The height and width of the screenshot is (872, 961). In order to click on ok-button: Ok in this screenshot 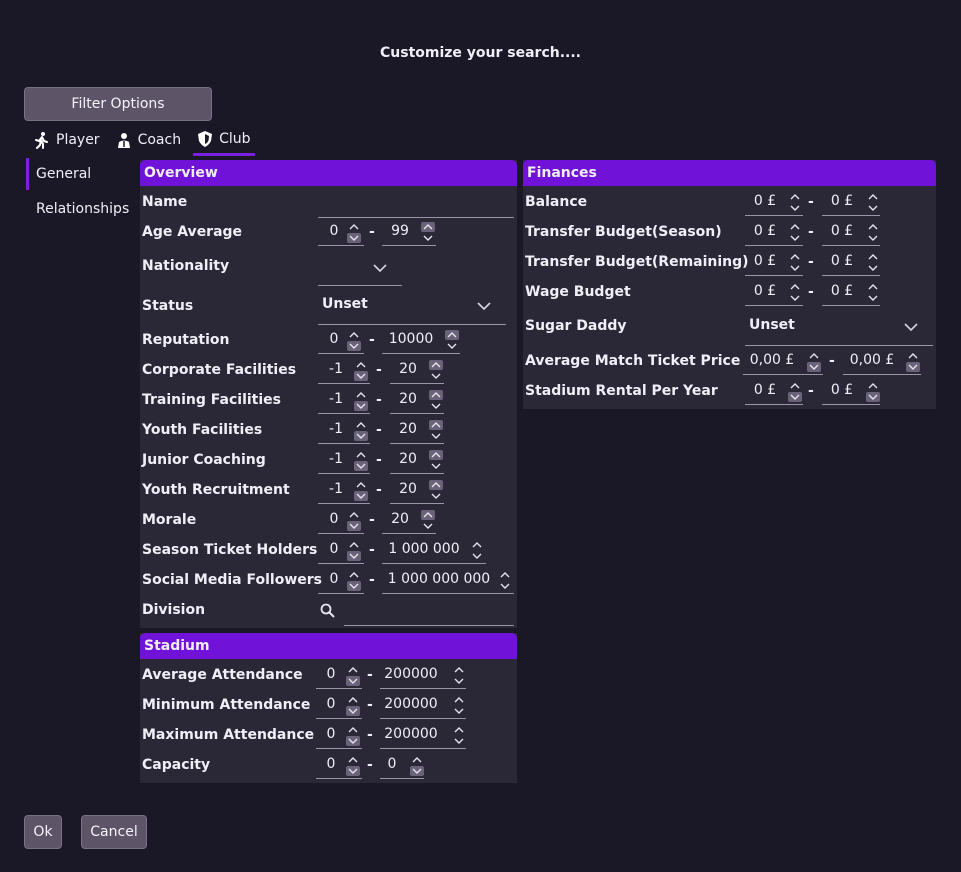, I will do `click(43, 832)`.